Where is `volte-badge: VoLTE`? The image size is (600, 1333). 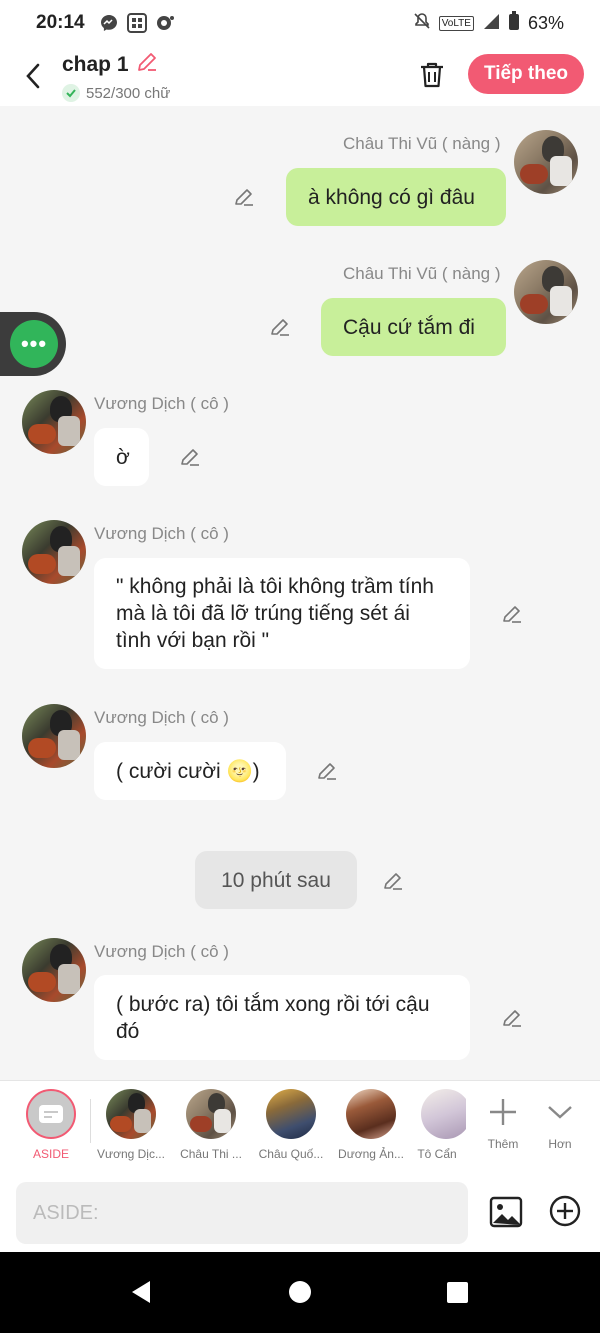 volte-badge: VoLTE is located at coordinates (456, 23).